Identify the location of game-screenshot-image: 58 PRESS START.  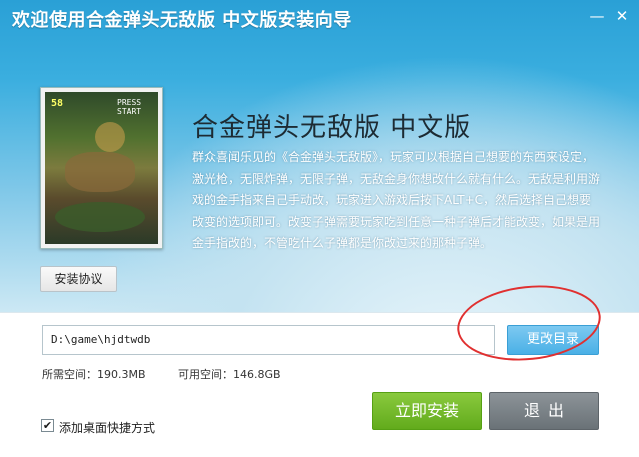
(101, 168).